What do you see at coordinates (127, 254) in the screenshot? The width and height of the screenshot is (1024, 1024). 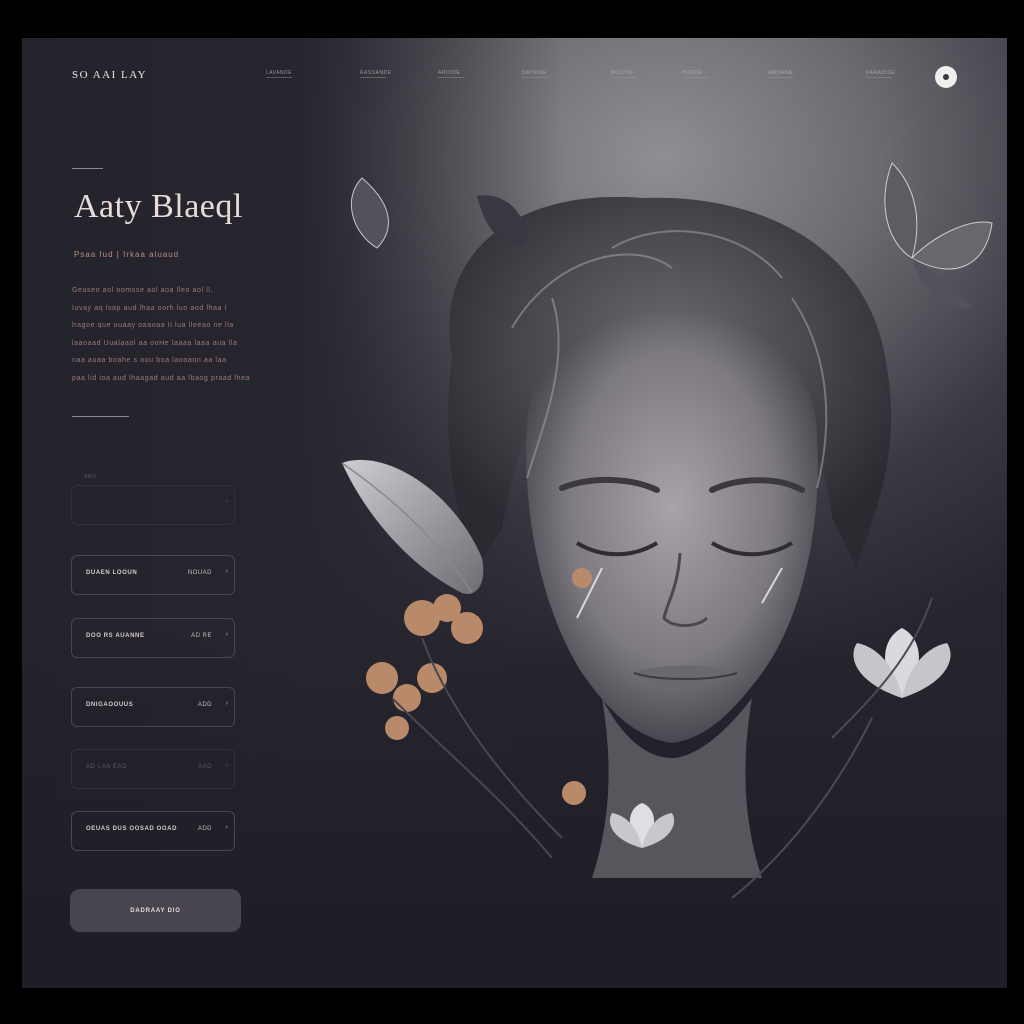 I see `page-subtitle: Psaa Iud | Irkaa aluaud` at bounding box center [127, 254].